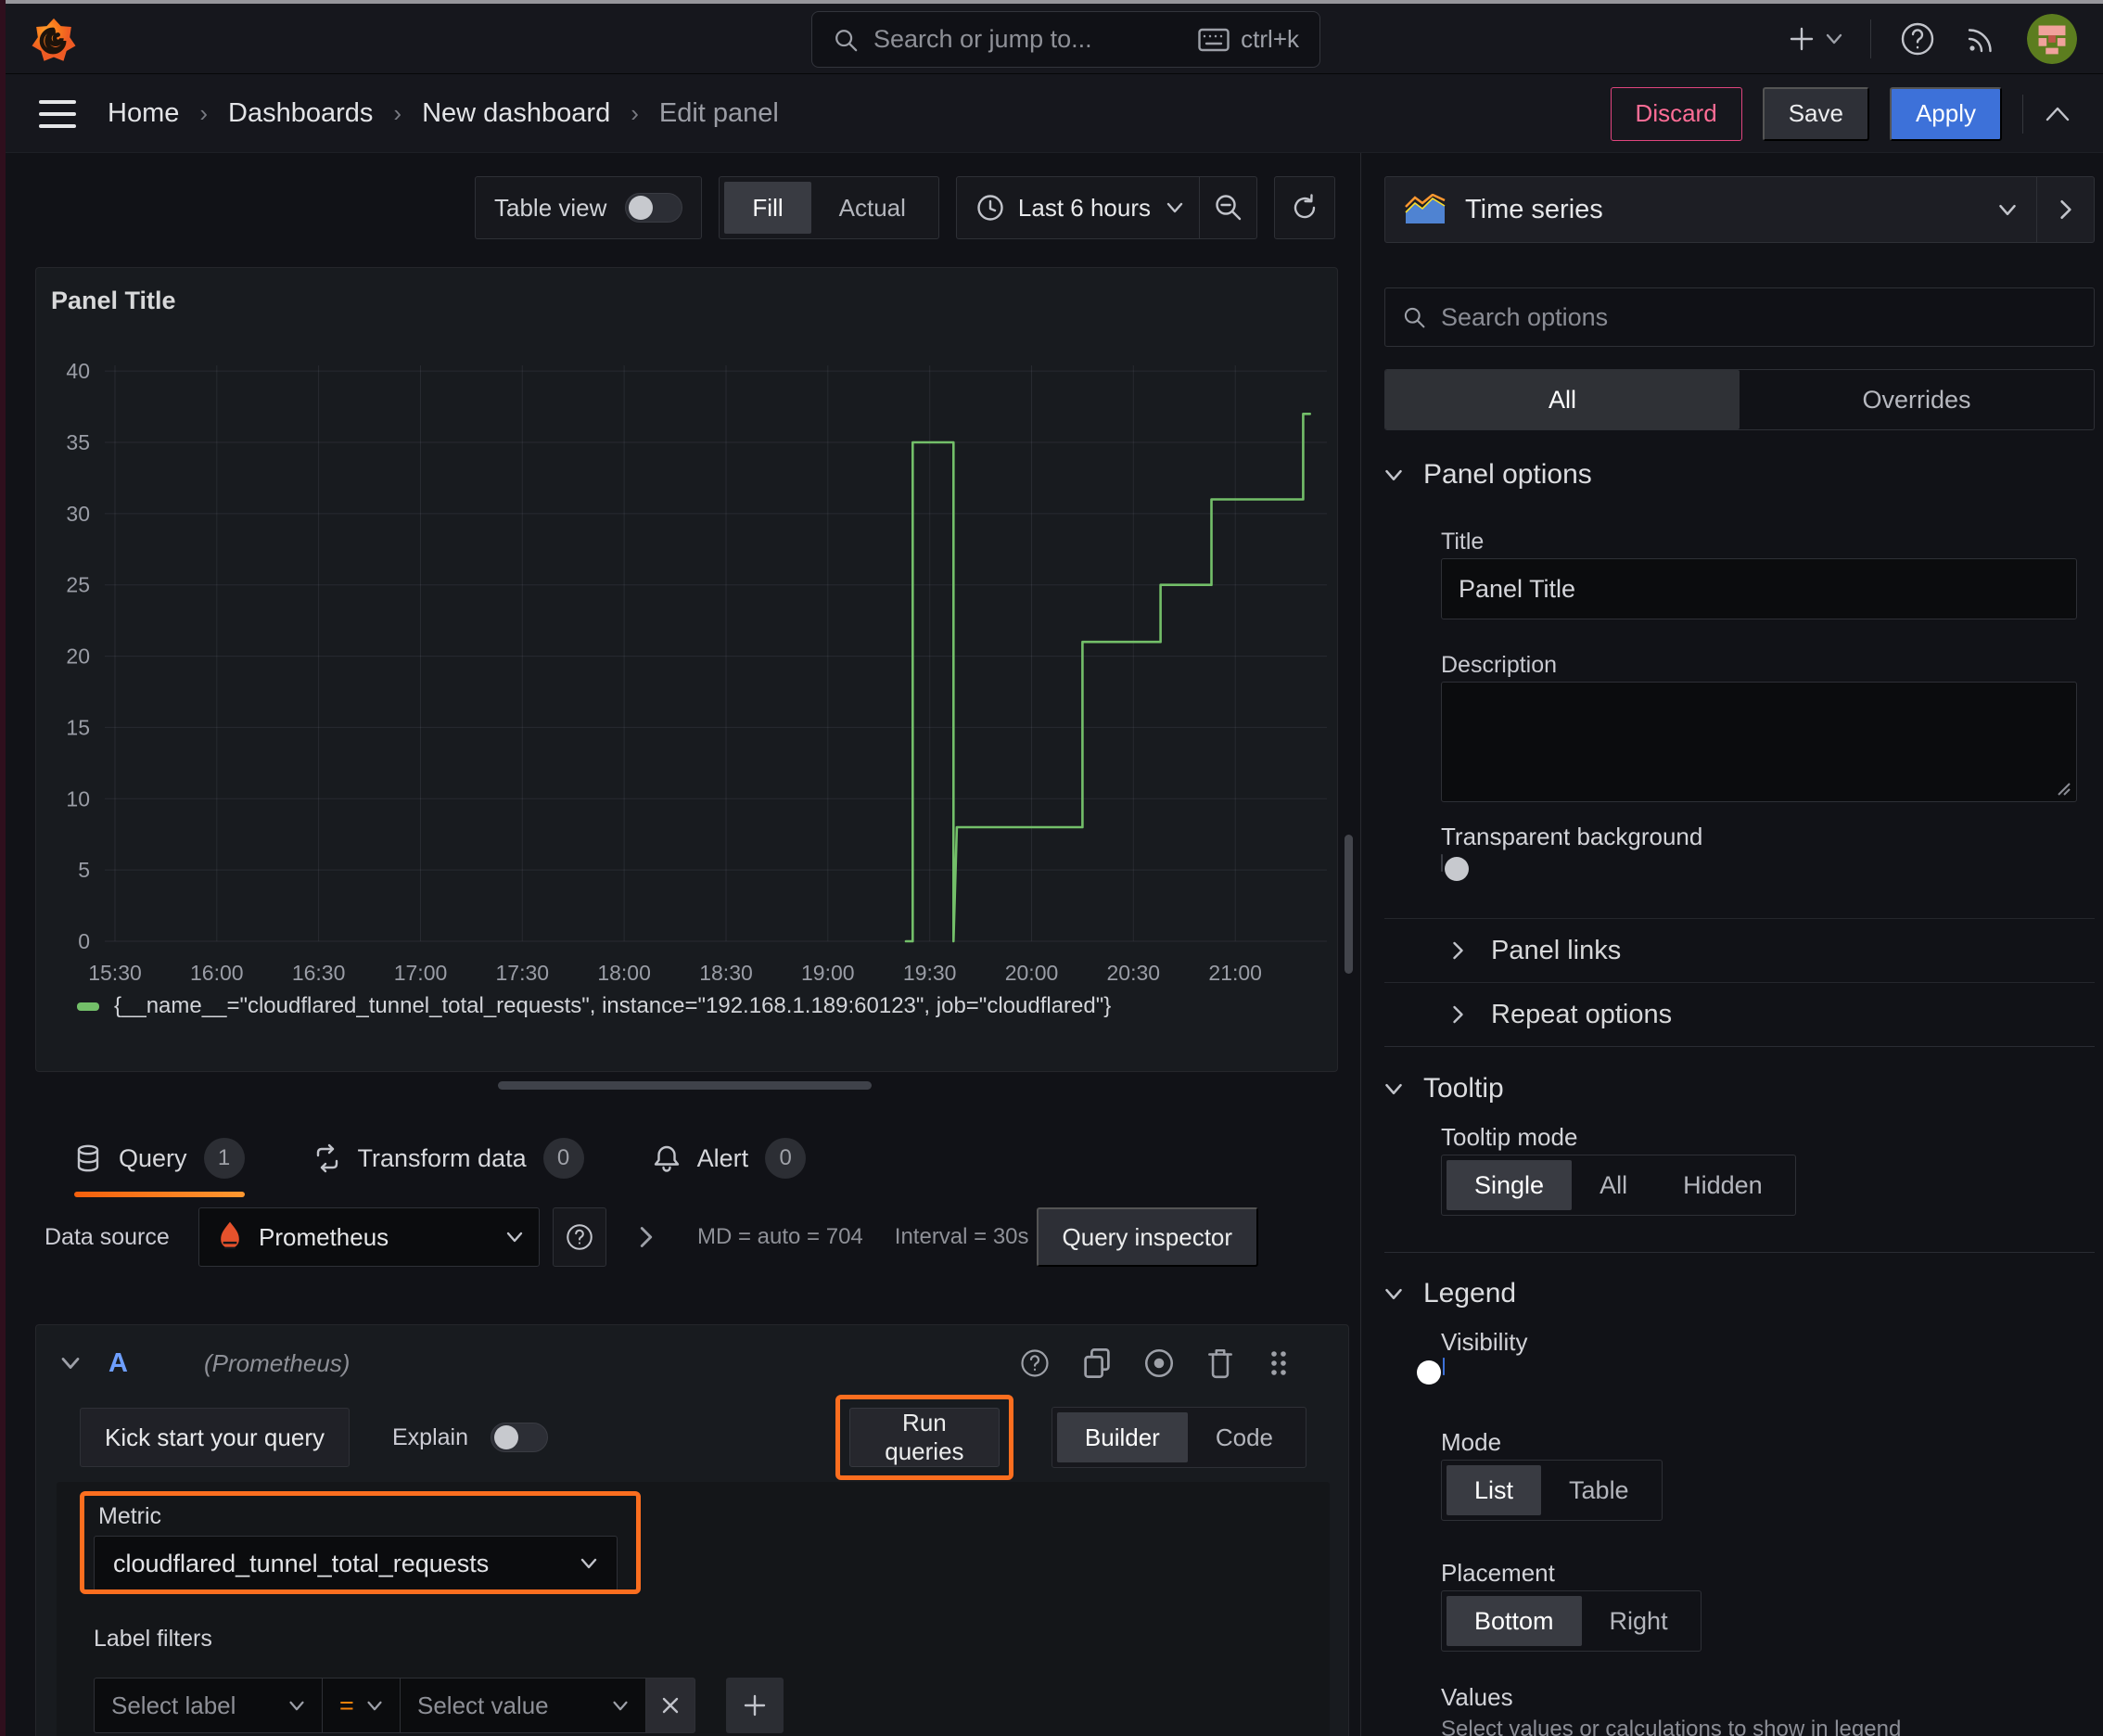 This screenshot has height=1736, width=2103. I want to click on new-dashboard-plus-button, so click(1814, 39).